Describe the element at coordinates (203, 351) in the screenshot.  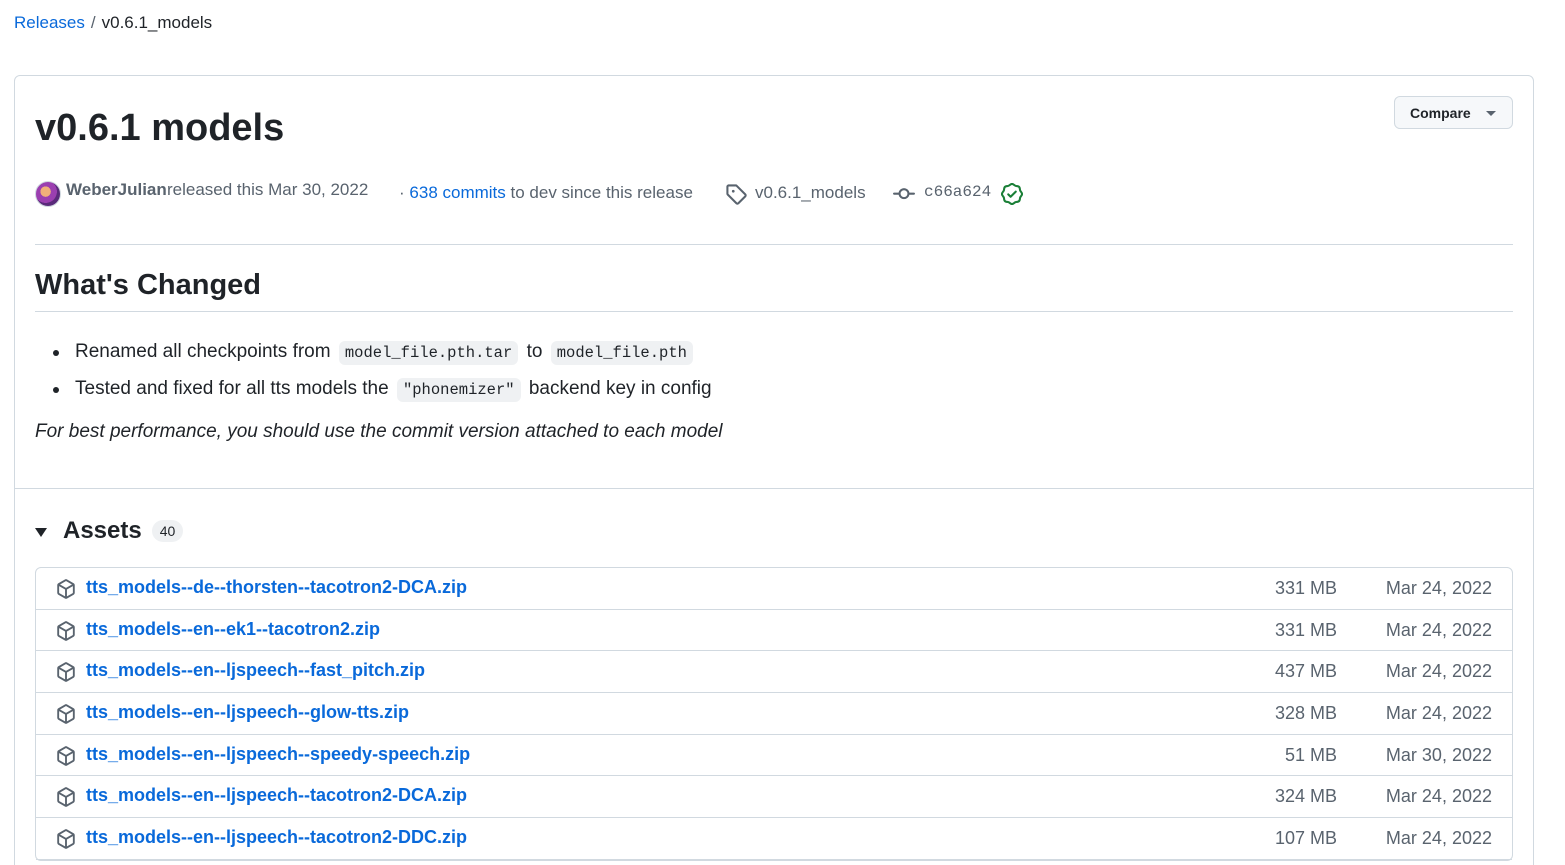
I see `item-text: Renamed all checkpoints from` at that location.